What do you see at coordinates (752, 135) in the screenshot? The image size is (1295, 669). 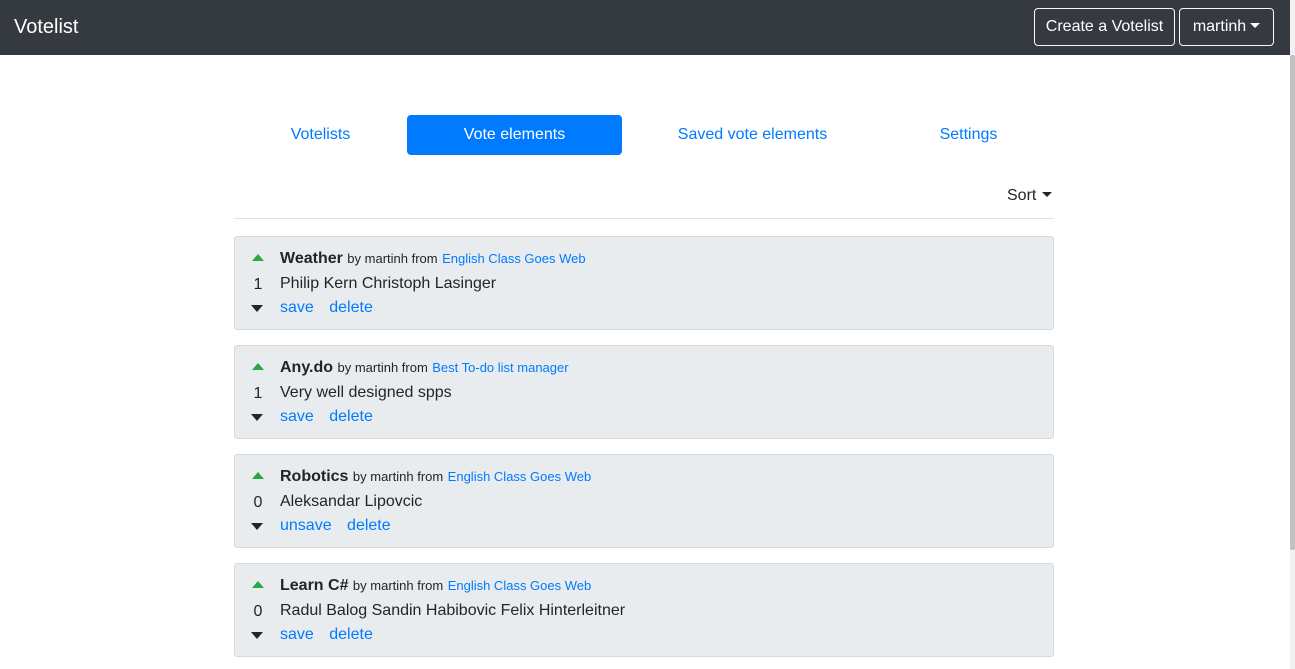 I see `tab-saved-vote-elements: Saved vote elements` at bounding box center [752, 135].